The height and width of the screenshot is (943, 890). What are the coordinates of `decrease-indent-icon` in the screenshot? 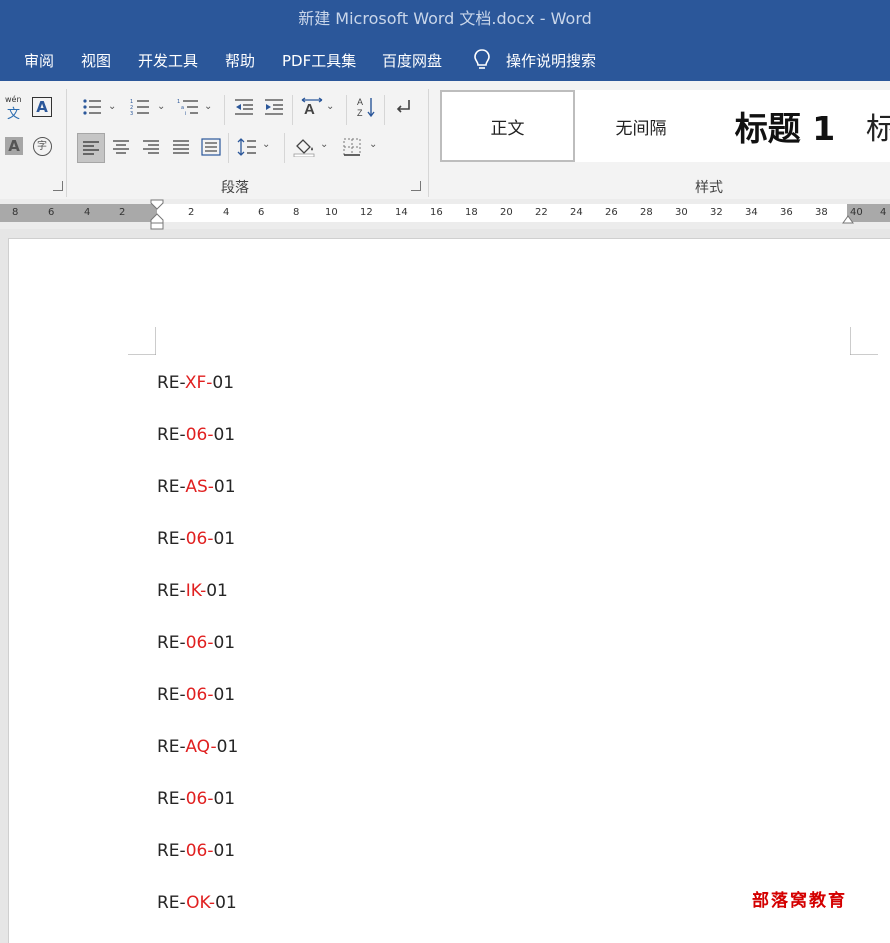 It's located at (244, 107).